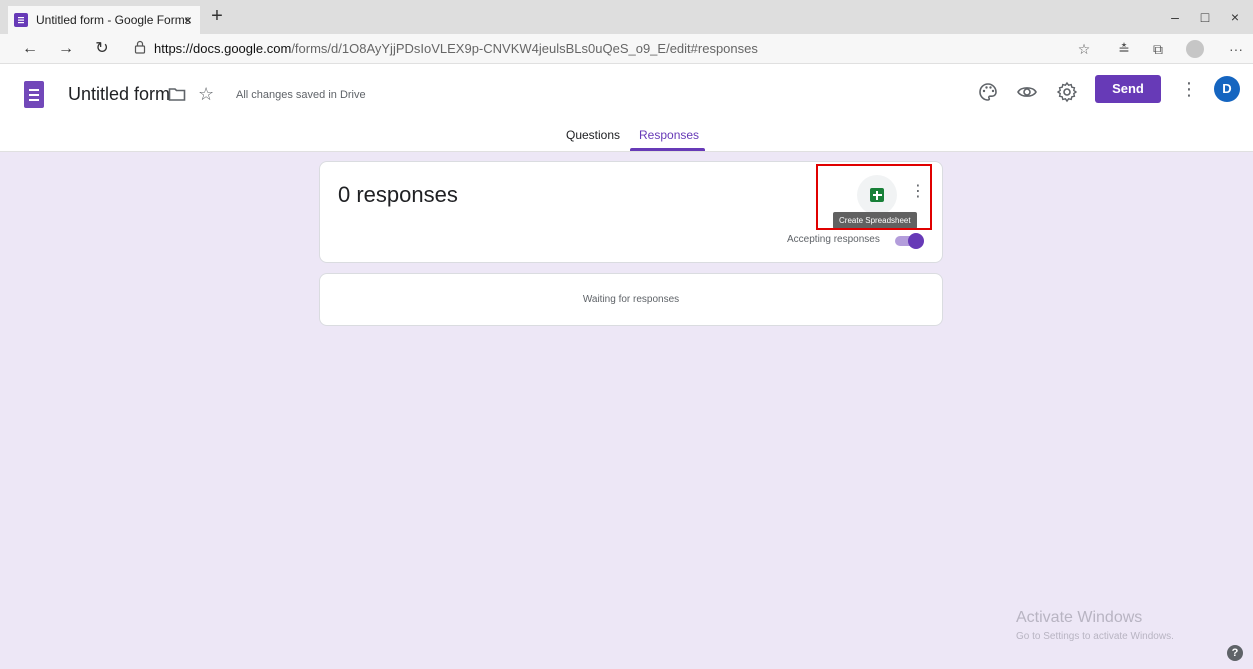  What do you see at coordinates (1195, 49) in the screenshot?
I see `browser-profile-icon` at bounding box center [1195, 49].